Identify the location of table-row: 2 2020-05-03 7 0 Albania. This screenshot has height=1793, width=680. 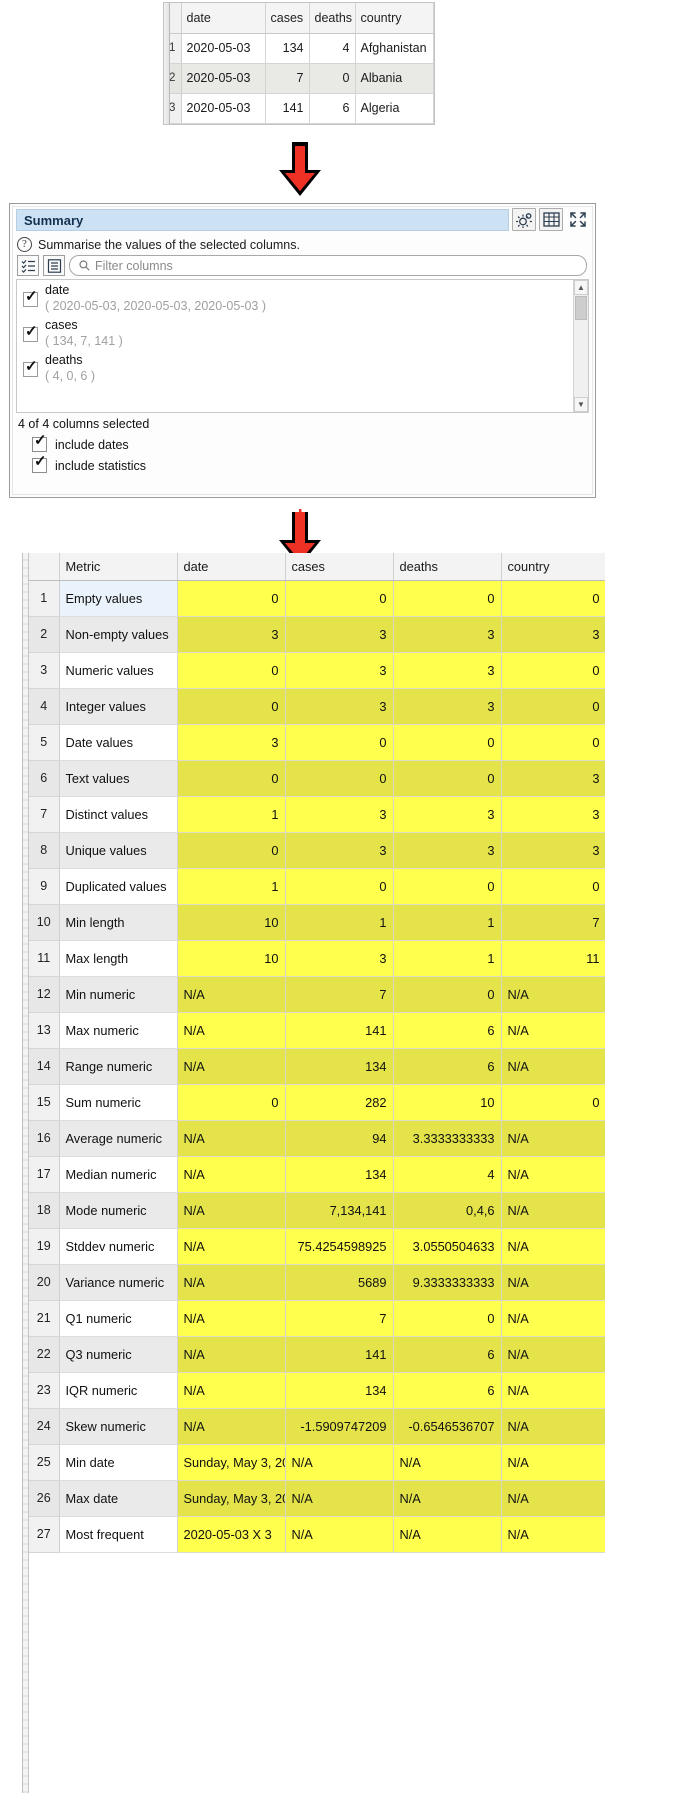
(299, 78).